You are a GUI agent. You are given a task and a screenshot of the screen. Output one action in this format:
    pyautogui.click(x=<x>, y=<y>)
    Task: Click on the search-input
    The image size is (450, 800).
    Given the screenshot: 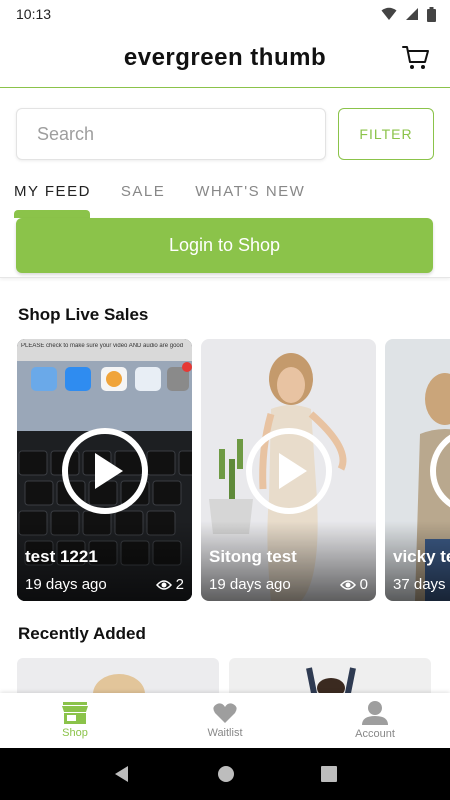 What is the action you would take?
    pyautogui.click(x=171, y=134)
    